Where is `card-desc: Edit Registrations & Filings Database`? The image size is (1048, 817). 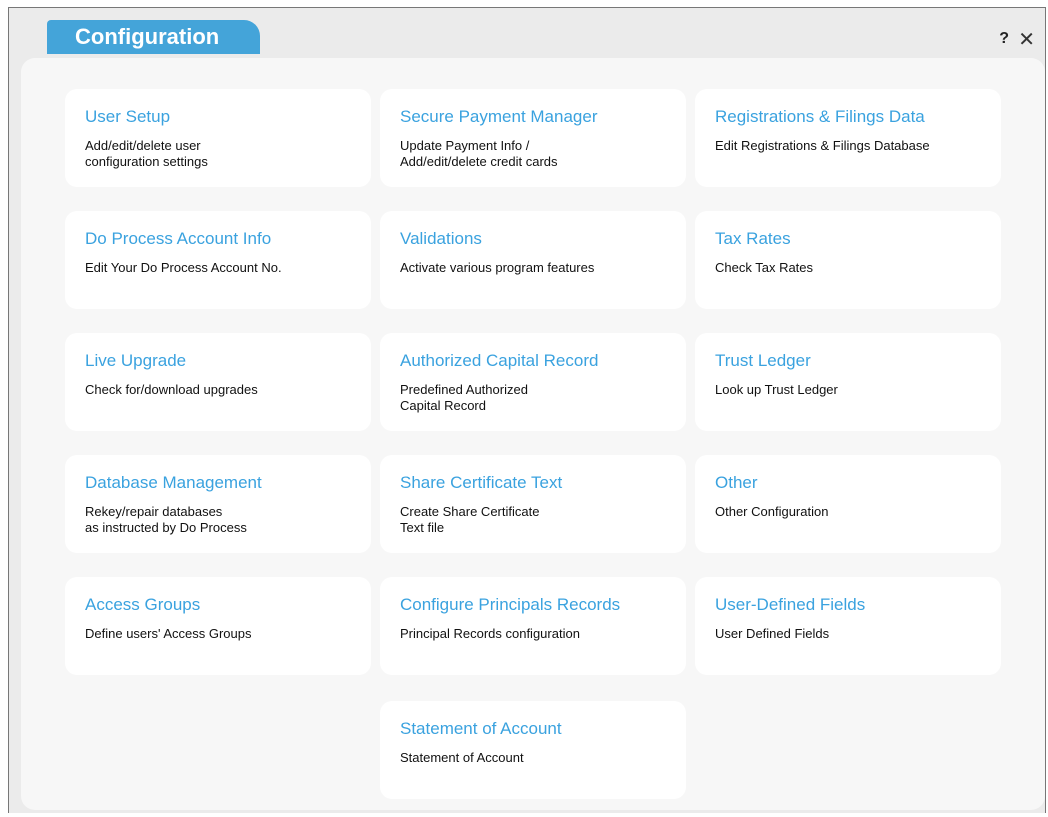 card-desc: Edit Registrations & Filings Database is located at coordinates (822, 145).